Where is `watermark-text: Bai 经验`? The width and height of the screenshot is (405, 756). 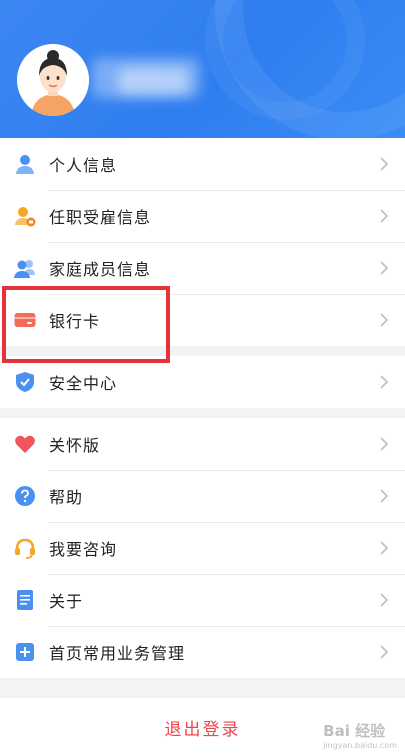
watermark-text: Bai 经验 is located at coordinates (354, 731).